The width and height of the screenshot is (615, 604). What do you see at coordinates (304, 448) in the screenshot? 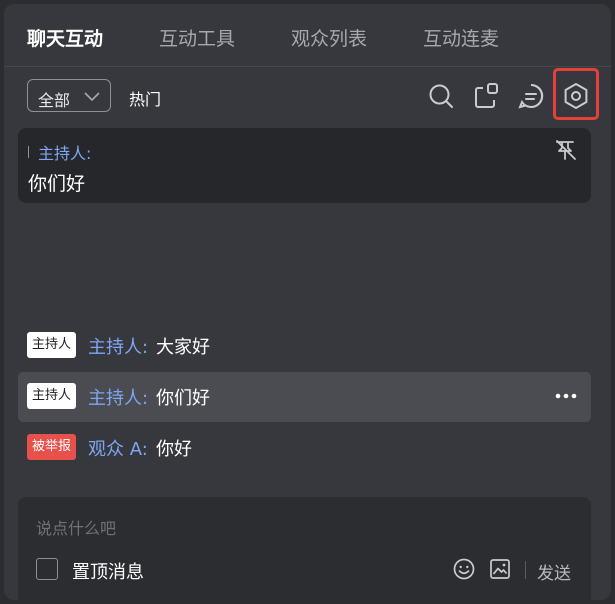
I see `chat-message: 被举报 观众 A: 你好` at bounding box center [304, 448].